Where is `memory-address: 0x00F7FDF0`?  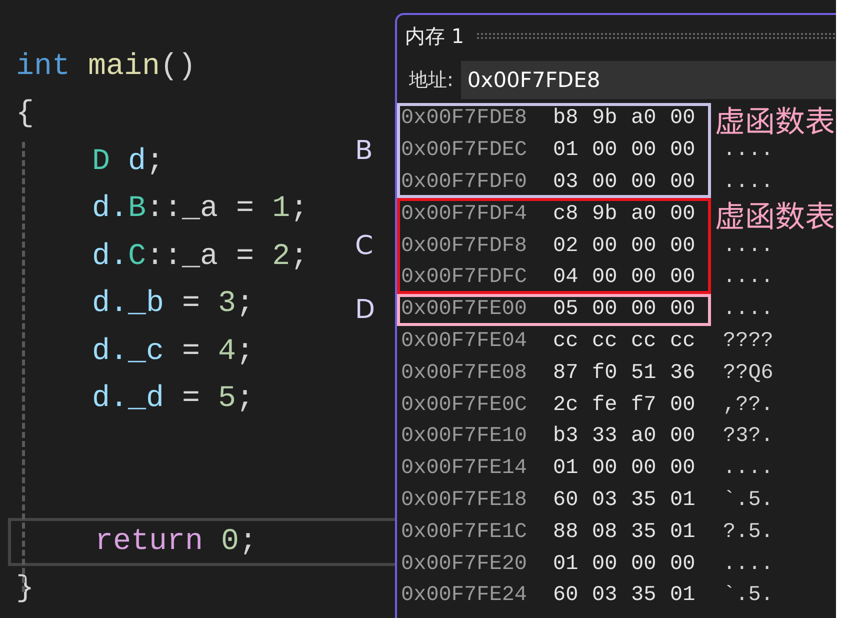 memory-address: 0x00F7FDF0 is located at coordinates (464, 182).